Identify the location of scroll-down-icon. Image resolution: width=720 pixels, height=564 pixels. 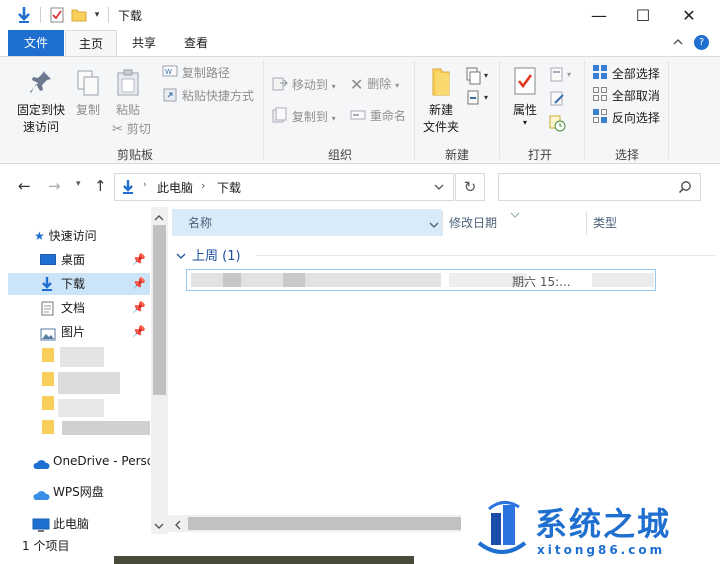
(159, 526).